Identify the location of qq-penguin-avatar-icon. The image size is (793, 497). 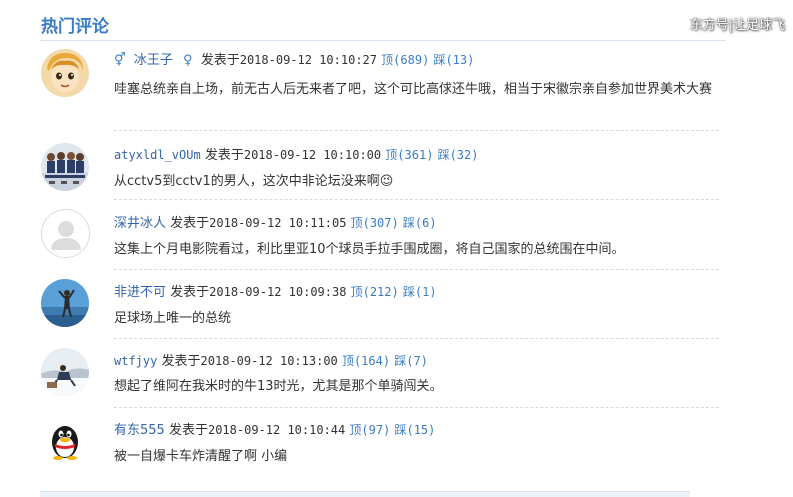
(65, 441).